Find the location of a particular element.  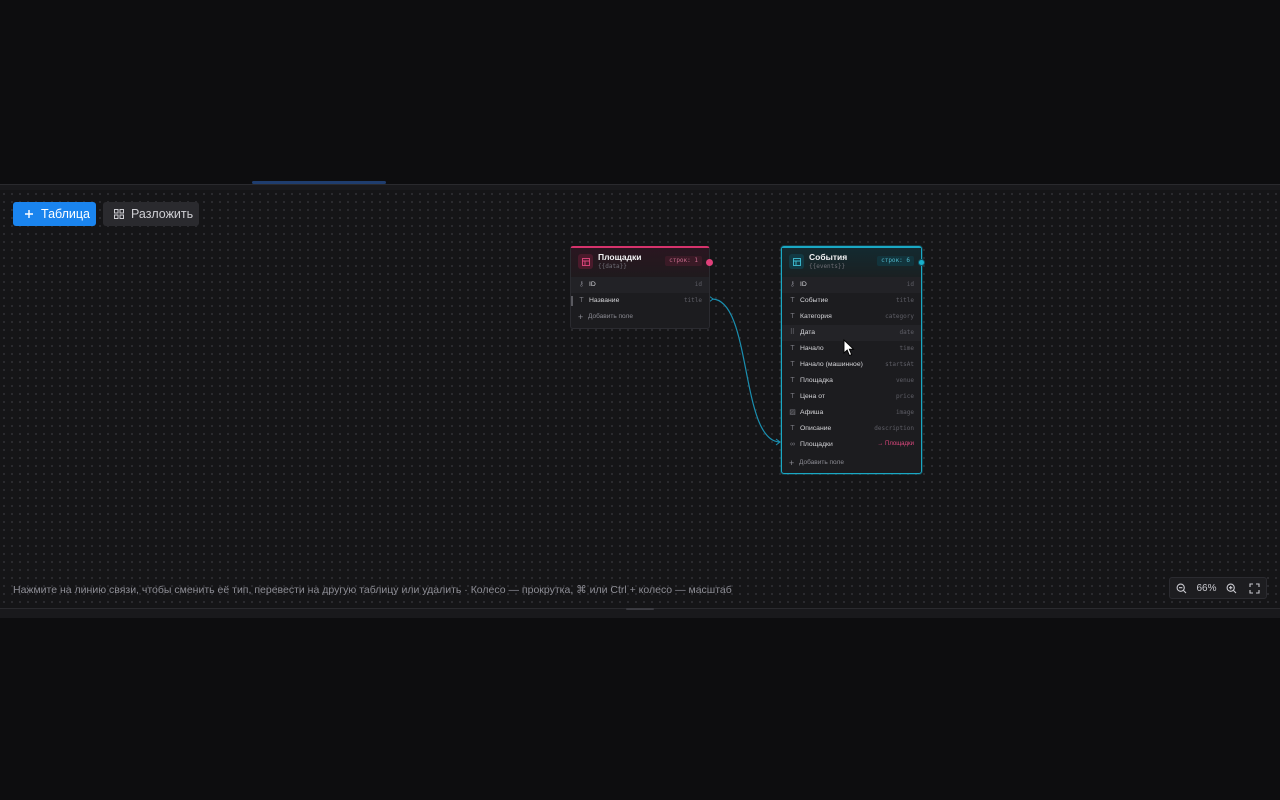

table-header: События {{events}} строк: 6 is located at coordinates (853, 262).